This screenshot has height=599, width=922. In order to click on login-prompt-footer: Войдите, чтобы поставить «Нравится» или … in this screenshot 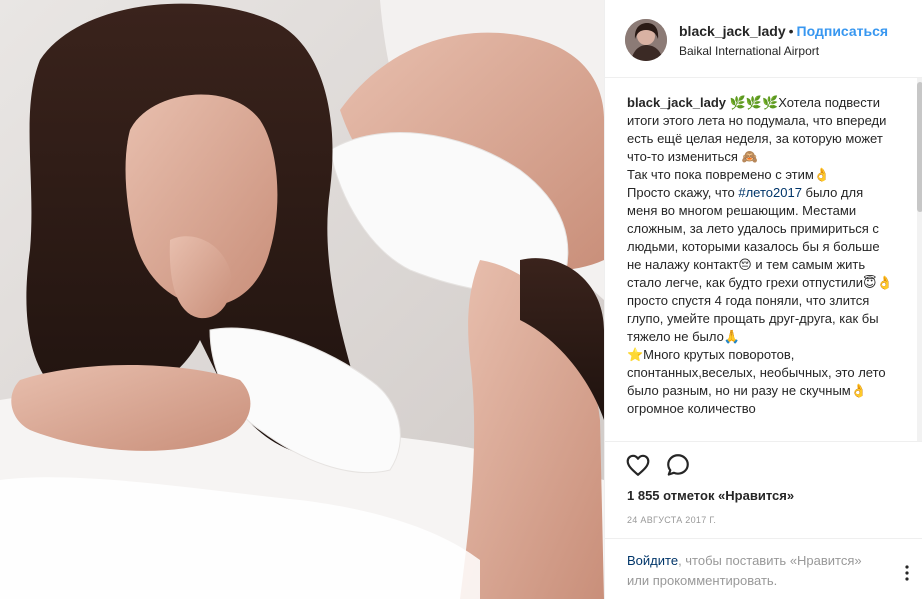, I will do `click(763, 568)`.